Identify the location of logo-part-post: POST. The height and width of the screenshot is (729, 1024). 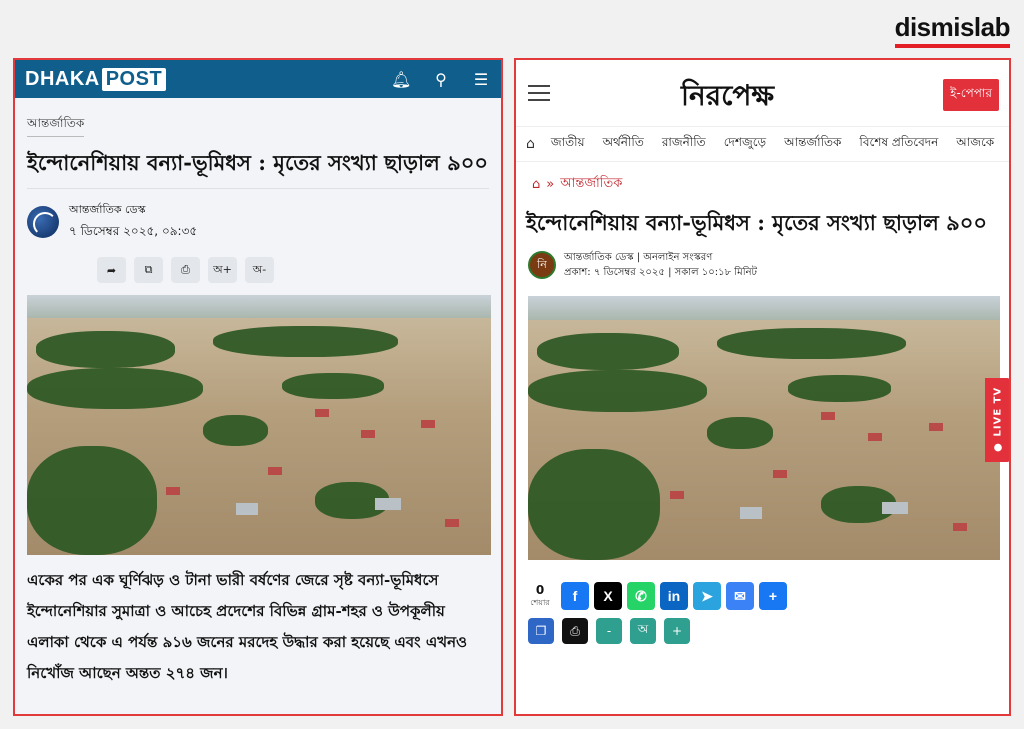
(134, 79).